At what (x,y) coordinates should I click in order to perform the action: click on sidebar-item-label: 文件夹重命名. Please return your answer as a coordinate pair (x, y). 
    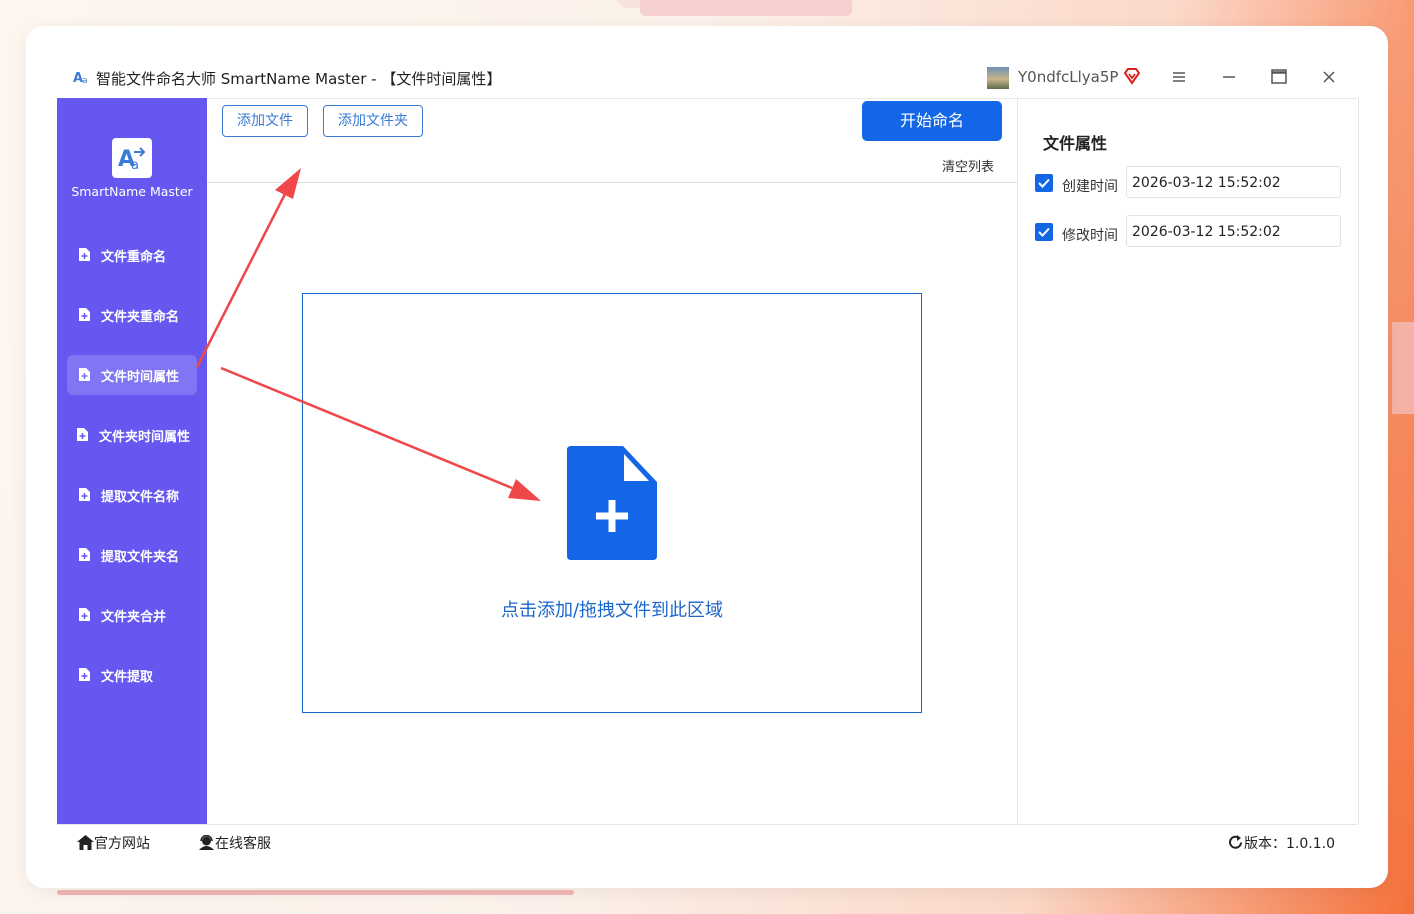
    Looking at the image, I should click on (140, 317).